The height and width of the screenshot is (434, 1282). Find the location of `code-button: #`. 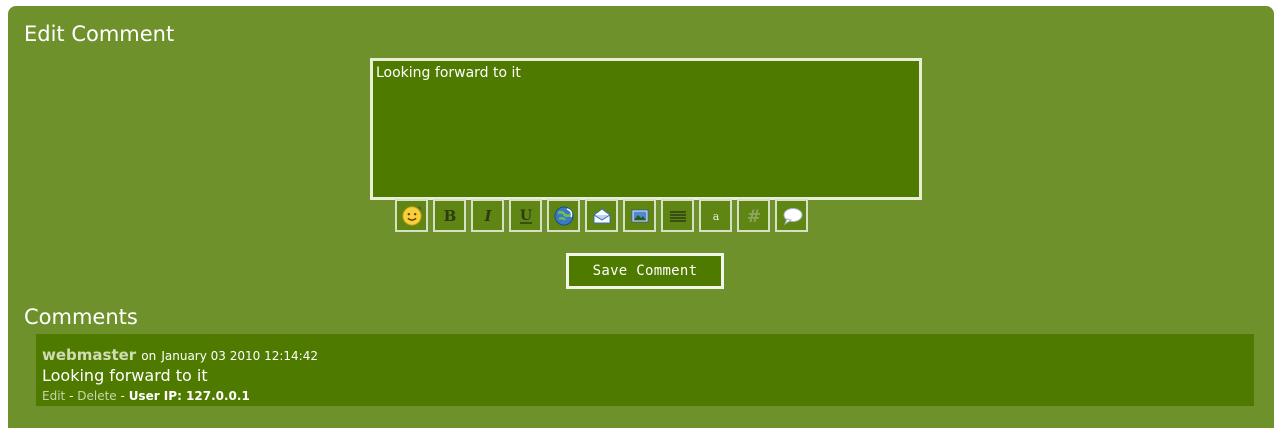

code-button: # is located at coordinates (753, 215).